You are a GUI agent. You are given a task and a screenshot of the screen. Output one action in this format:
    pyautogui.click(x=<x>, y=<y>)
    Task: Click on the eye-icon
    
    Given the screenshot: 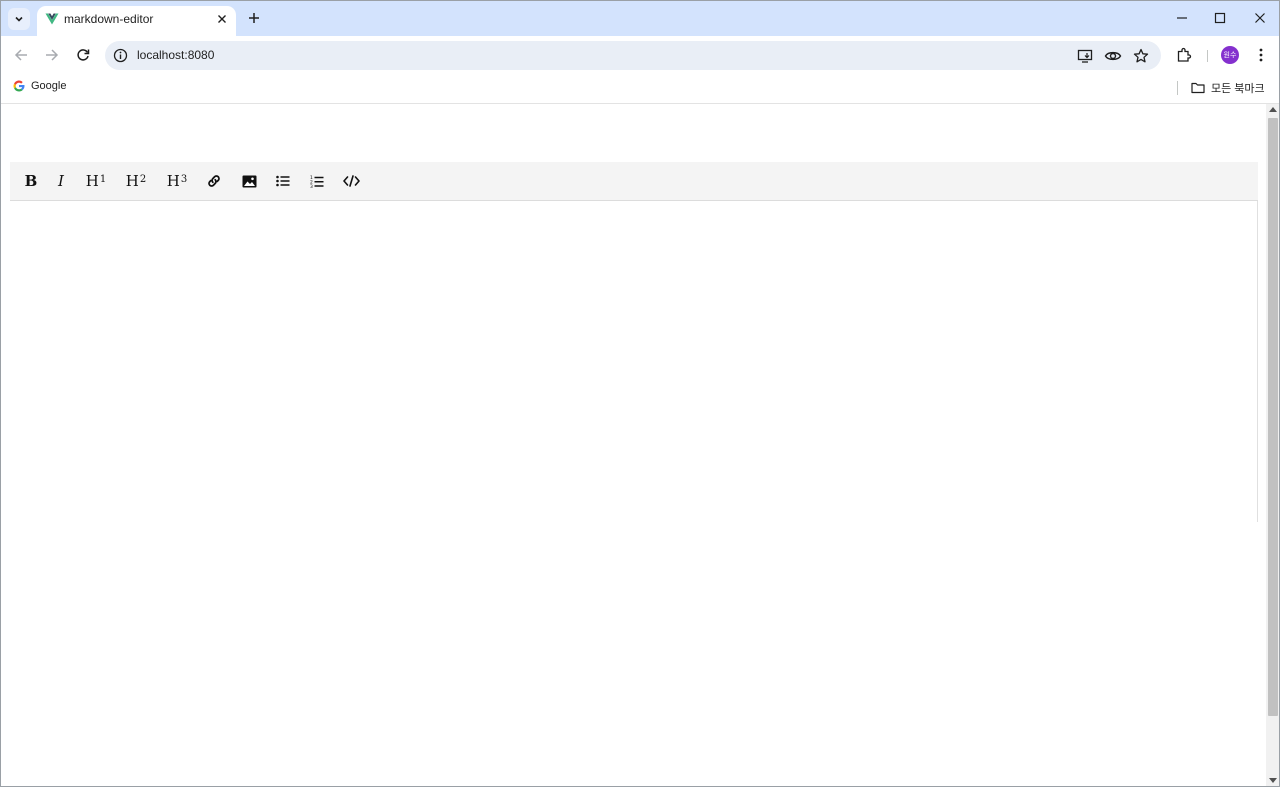 What is the action you would take?
    pyautogui.click(x=1113, y=56)
    